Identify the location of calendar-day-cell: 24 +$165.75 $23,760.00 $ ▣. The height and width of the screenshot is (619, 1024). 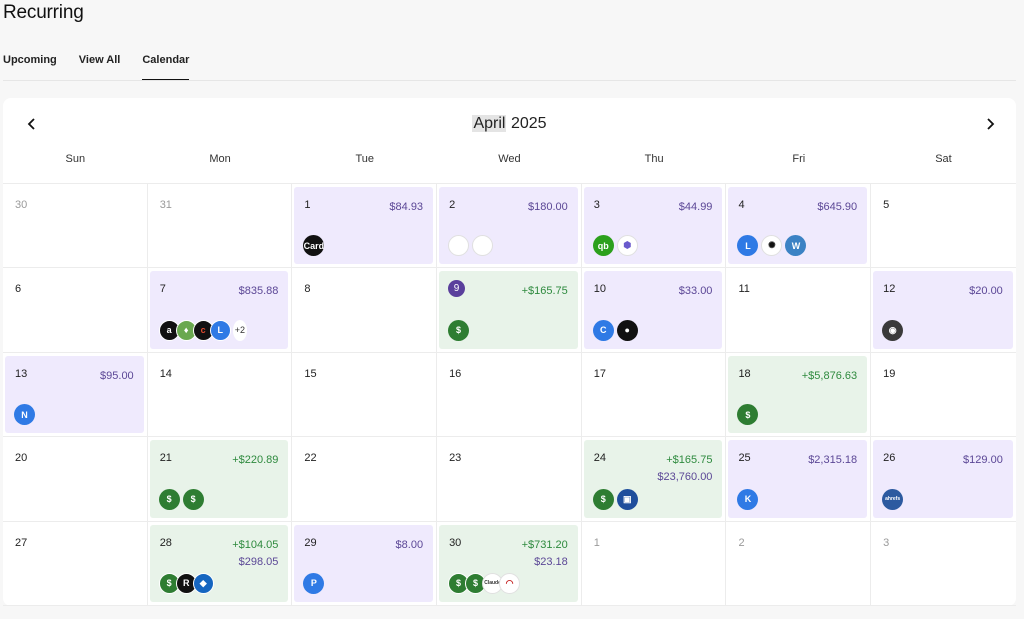
(654, 479).